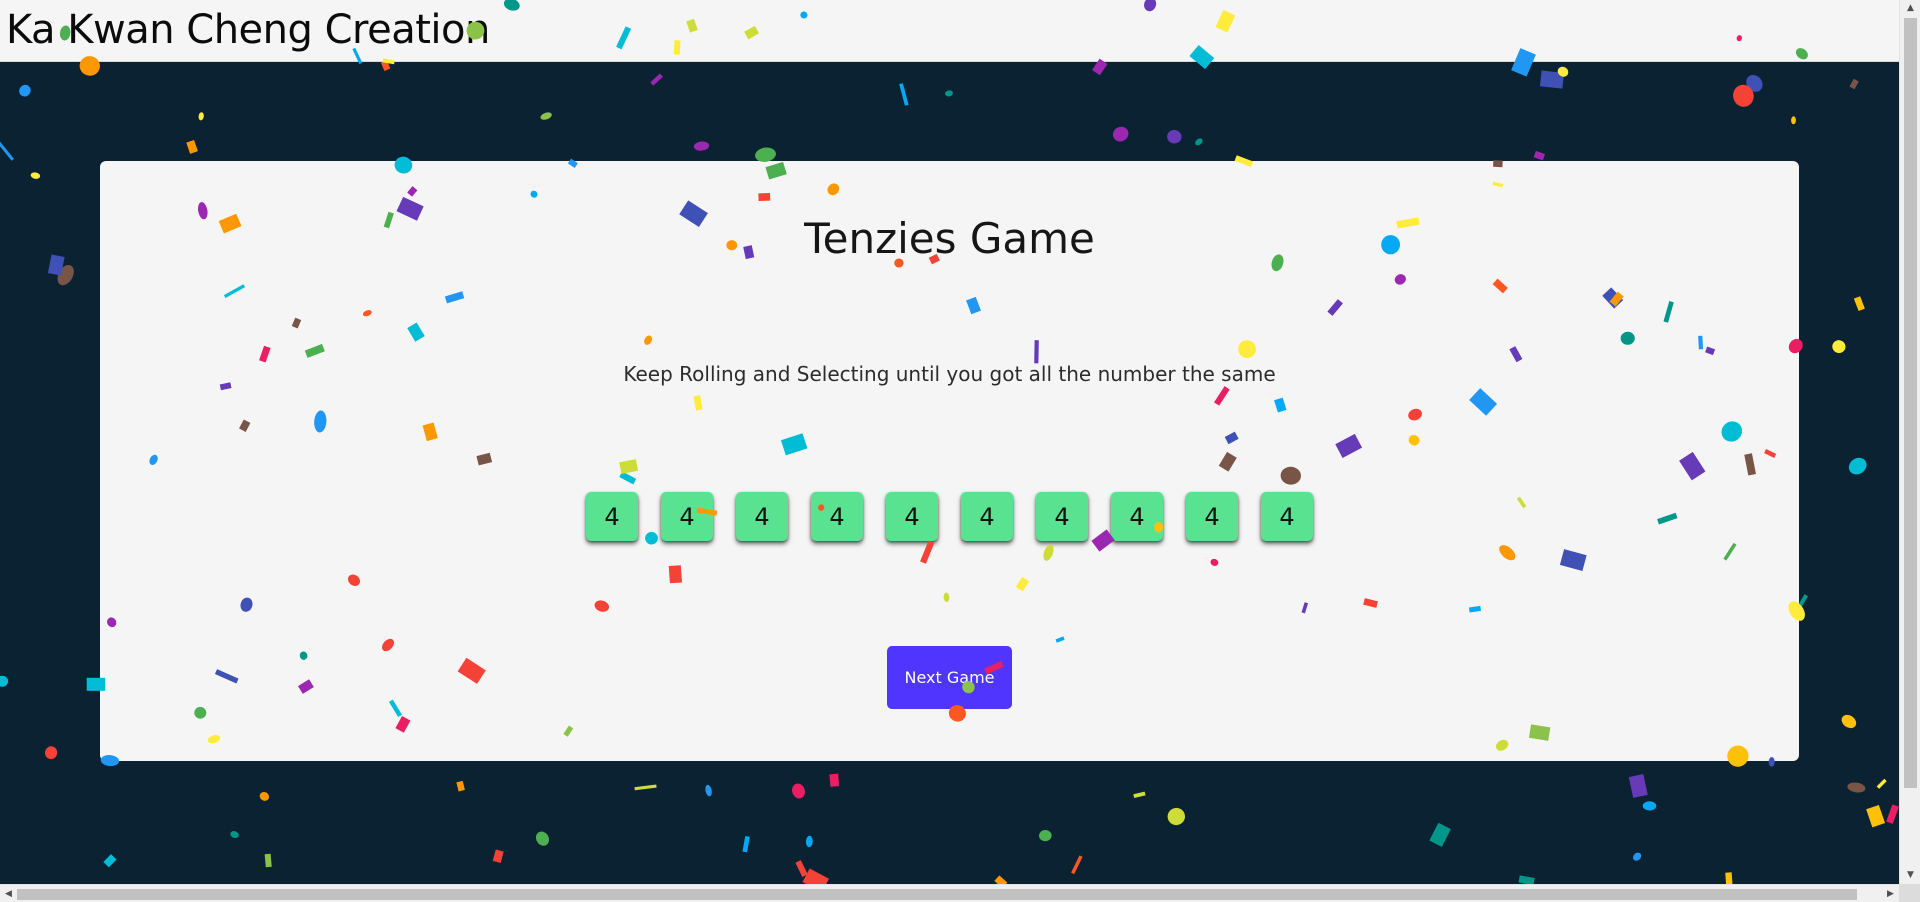 This screenshot has width=1920, height=902. What do you see at coordinates (937, 894) in the screenshot?
I see `horizontal-scroll-thumb` at bounding box center [937, 894].